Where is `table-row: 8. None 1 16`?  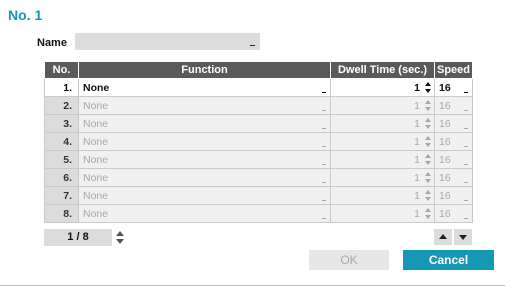 table-row: 8. None 1 16 is located at coordinates (258, 213).